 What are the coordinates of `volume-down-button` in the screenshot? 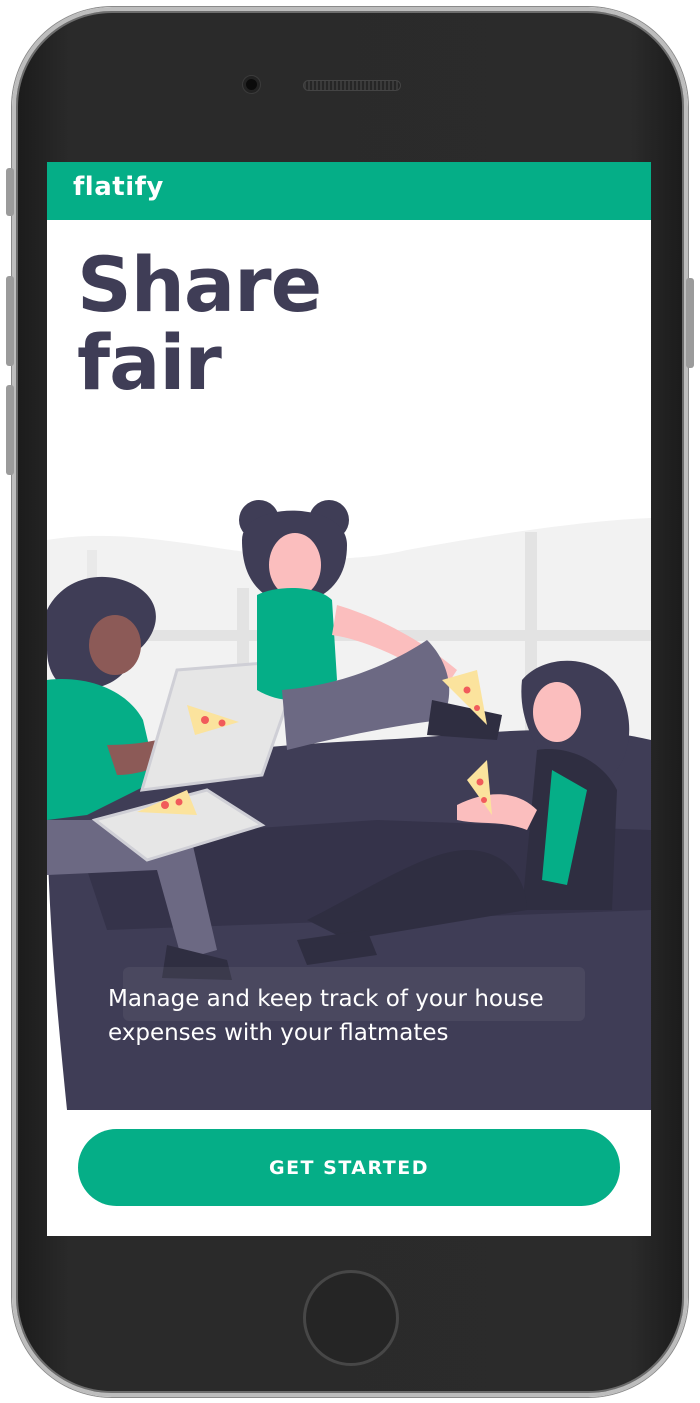 It's located at (10, 430).